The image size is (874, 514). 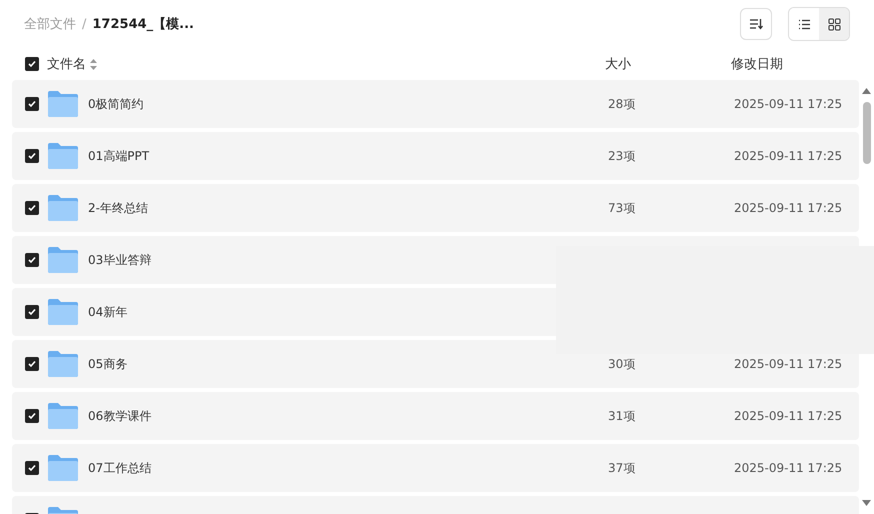 I want to click on folder-name: 05商务, so click(x=108, y=363).